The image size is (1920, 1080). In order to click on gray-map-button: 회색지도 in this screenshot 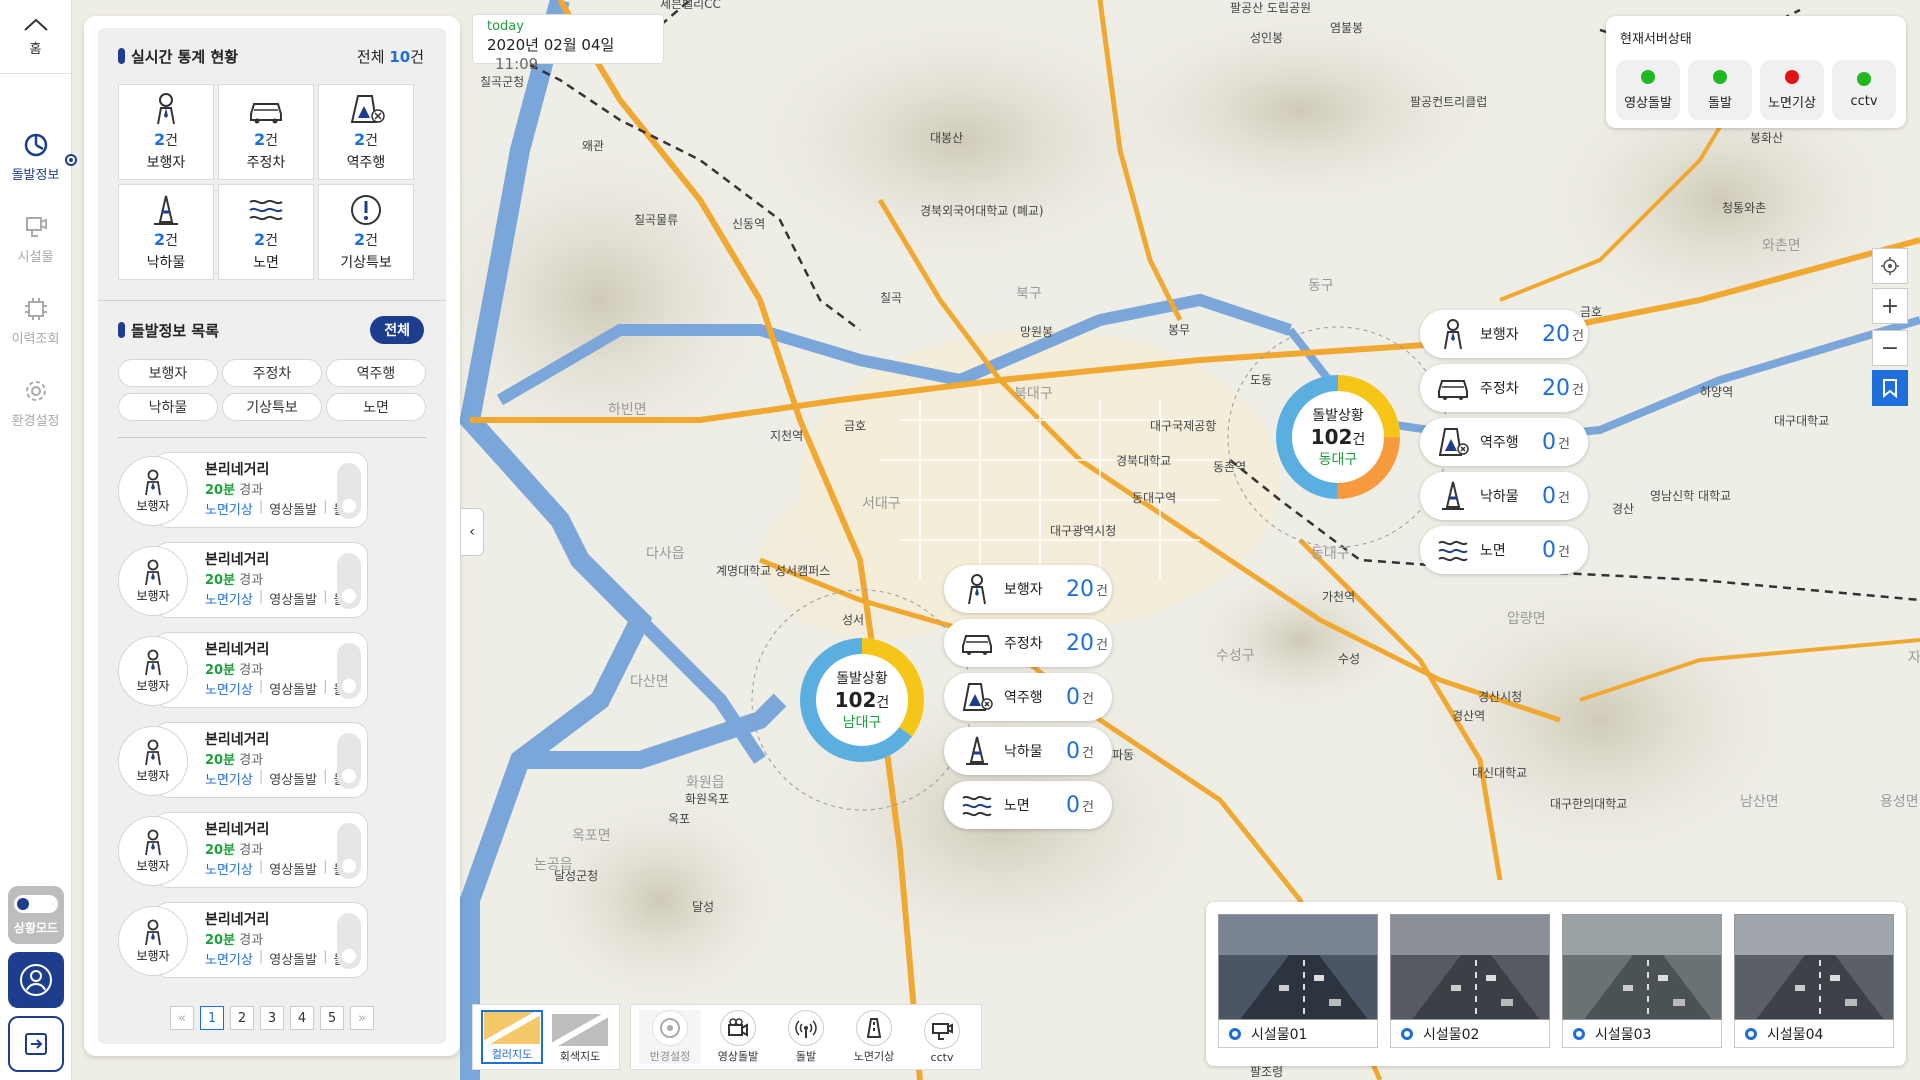, I will do `click(580, 1037)`.